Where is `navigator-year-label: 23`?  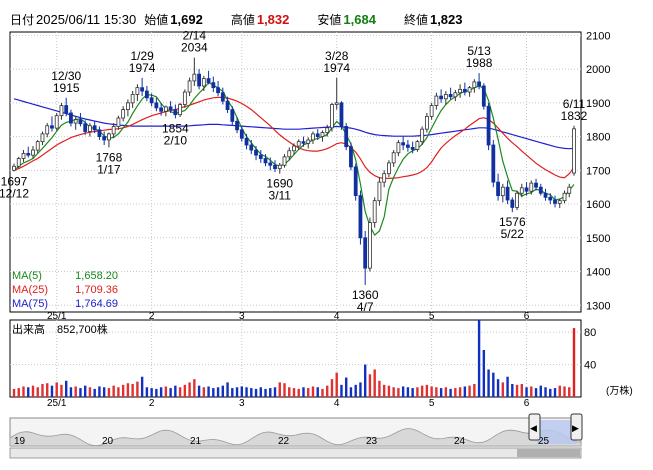
navigator-year-label: 23 is located at coordinates (372, 441).